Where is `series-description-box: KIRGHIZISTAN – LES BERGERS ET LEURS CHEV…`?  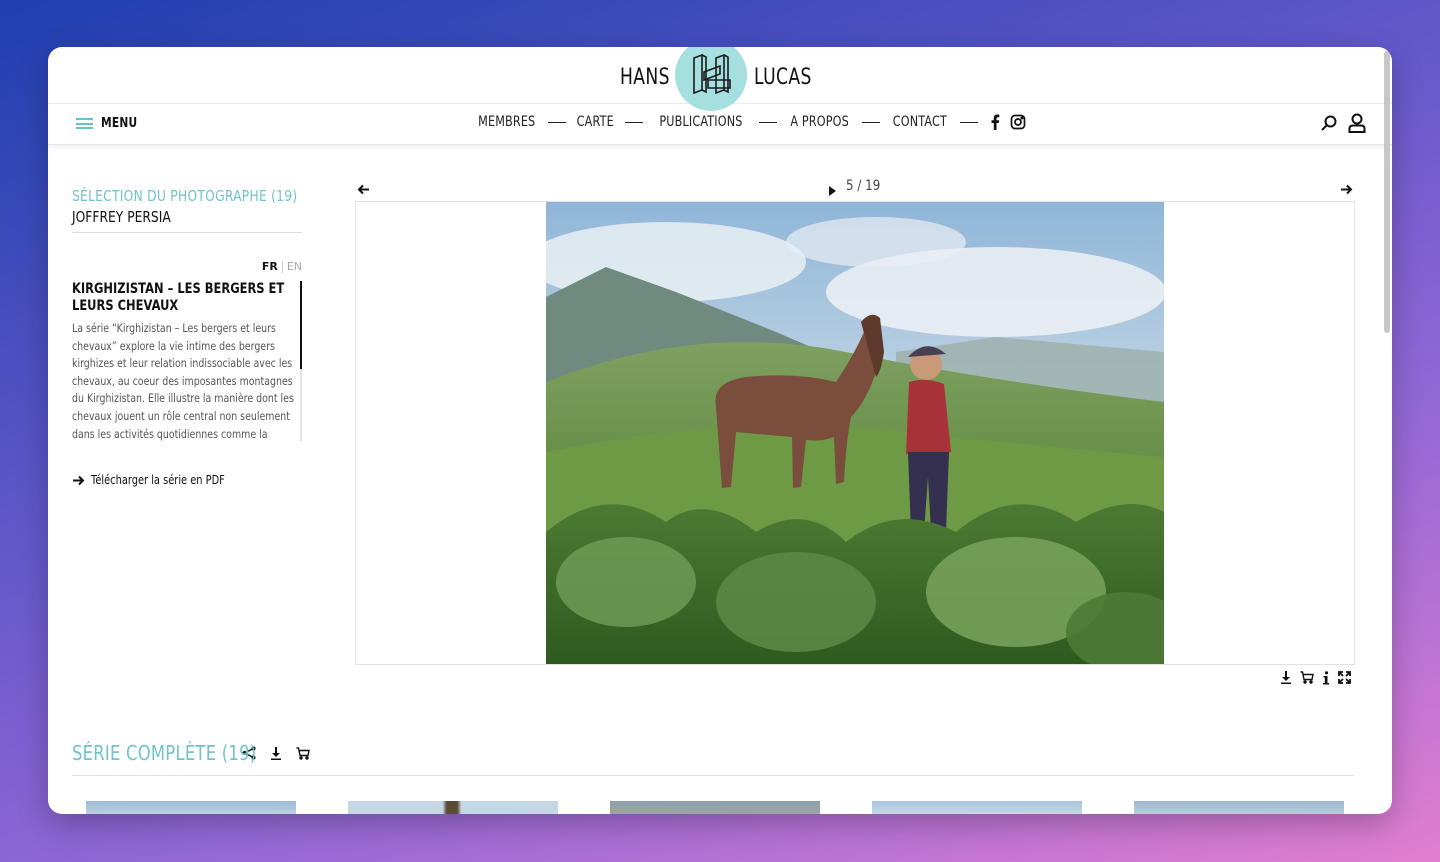
series-description-box: KIRGHIZISTAN – LES BERGERS ET LEURS CHEV… is located at coordinates (187, 361).